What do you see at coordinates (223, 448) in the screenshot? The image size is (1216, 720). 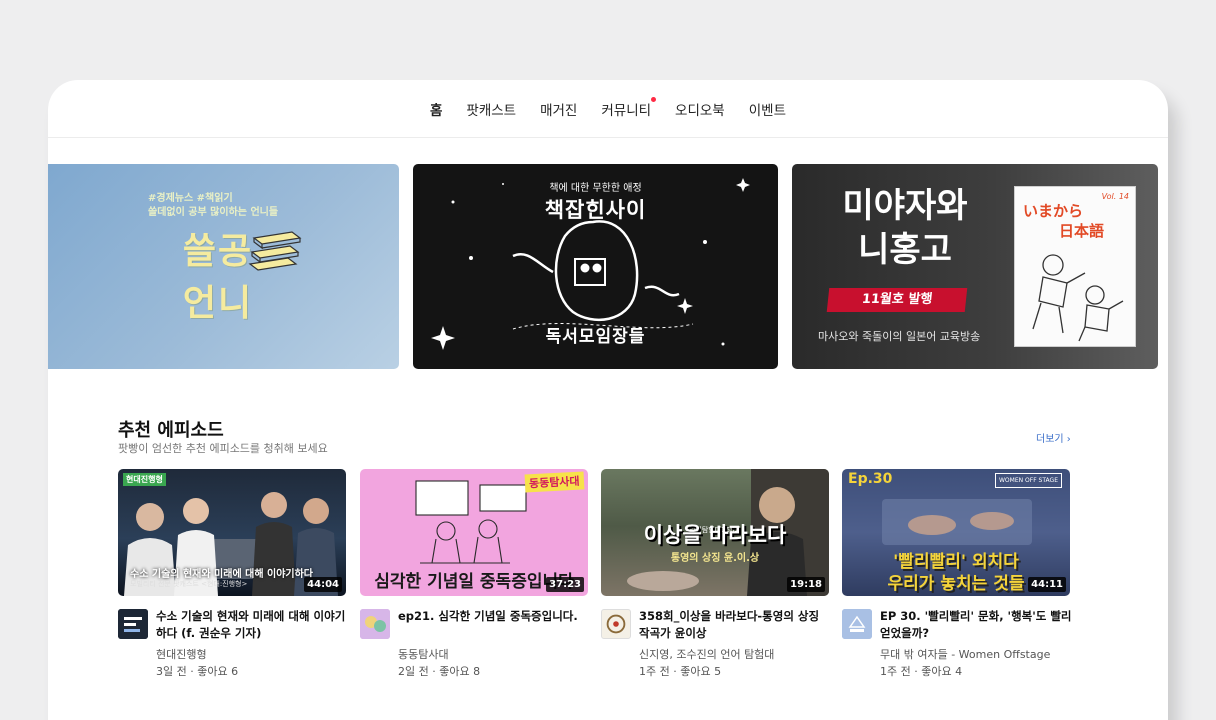 I see `section-subtitle: 팟빵이 엄선한 추천 에피소드를 청취해 보세요` at bounding box center [223, 448].